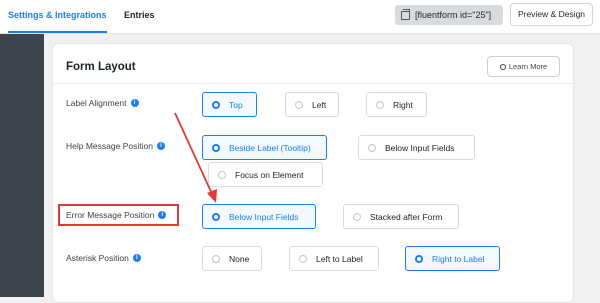 The image size is (600, 303). Describe the element at coordinates (194, 154) in the screenshot. I see `arrow-shaft` at that location.